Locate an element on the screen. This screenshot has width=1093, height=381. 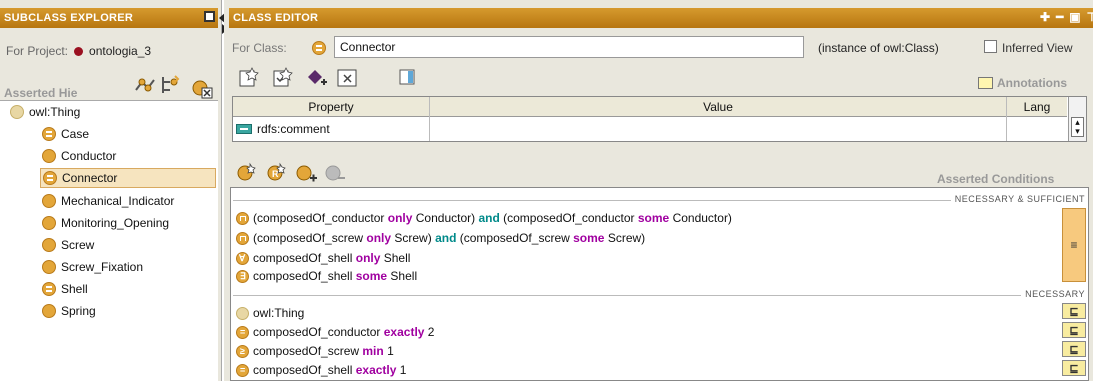
window-toggle-icon is located at coordinates (209, 16).